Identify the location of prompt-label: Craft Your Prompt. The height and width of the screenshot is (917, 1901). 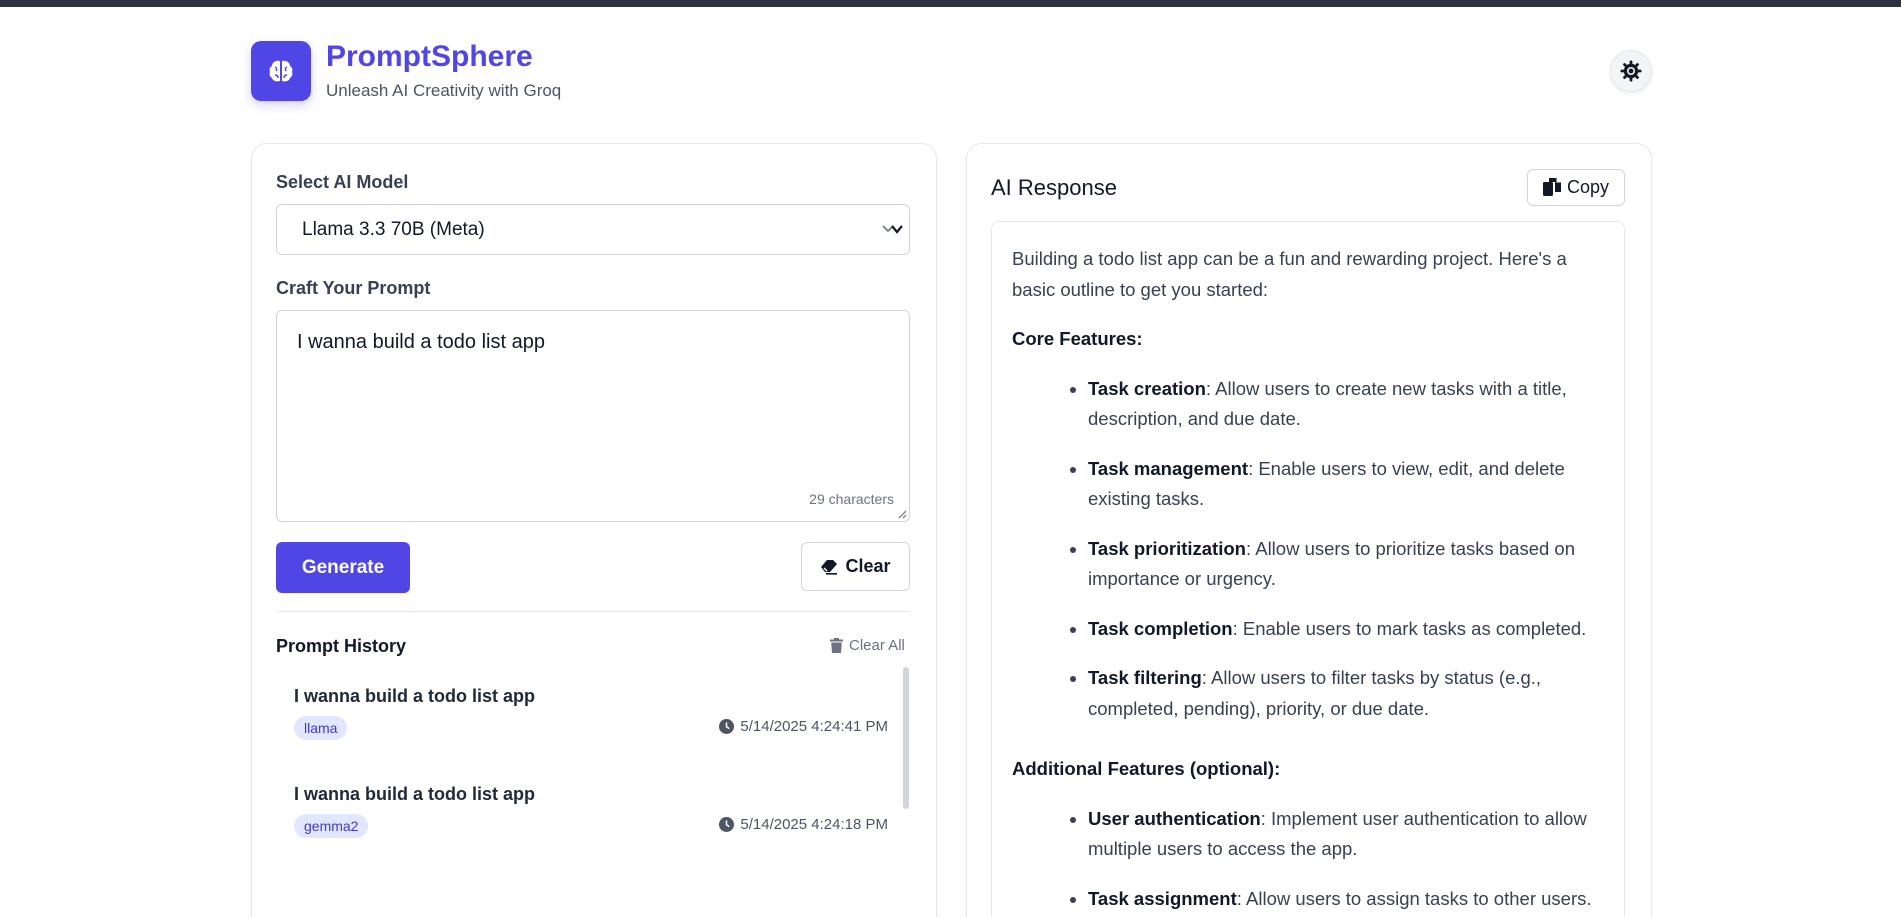
(353, 288).